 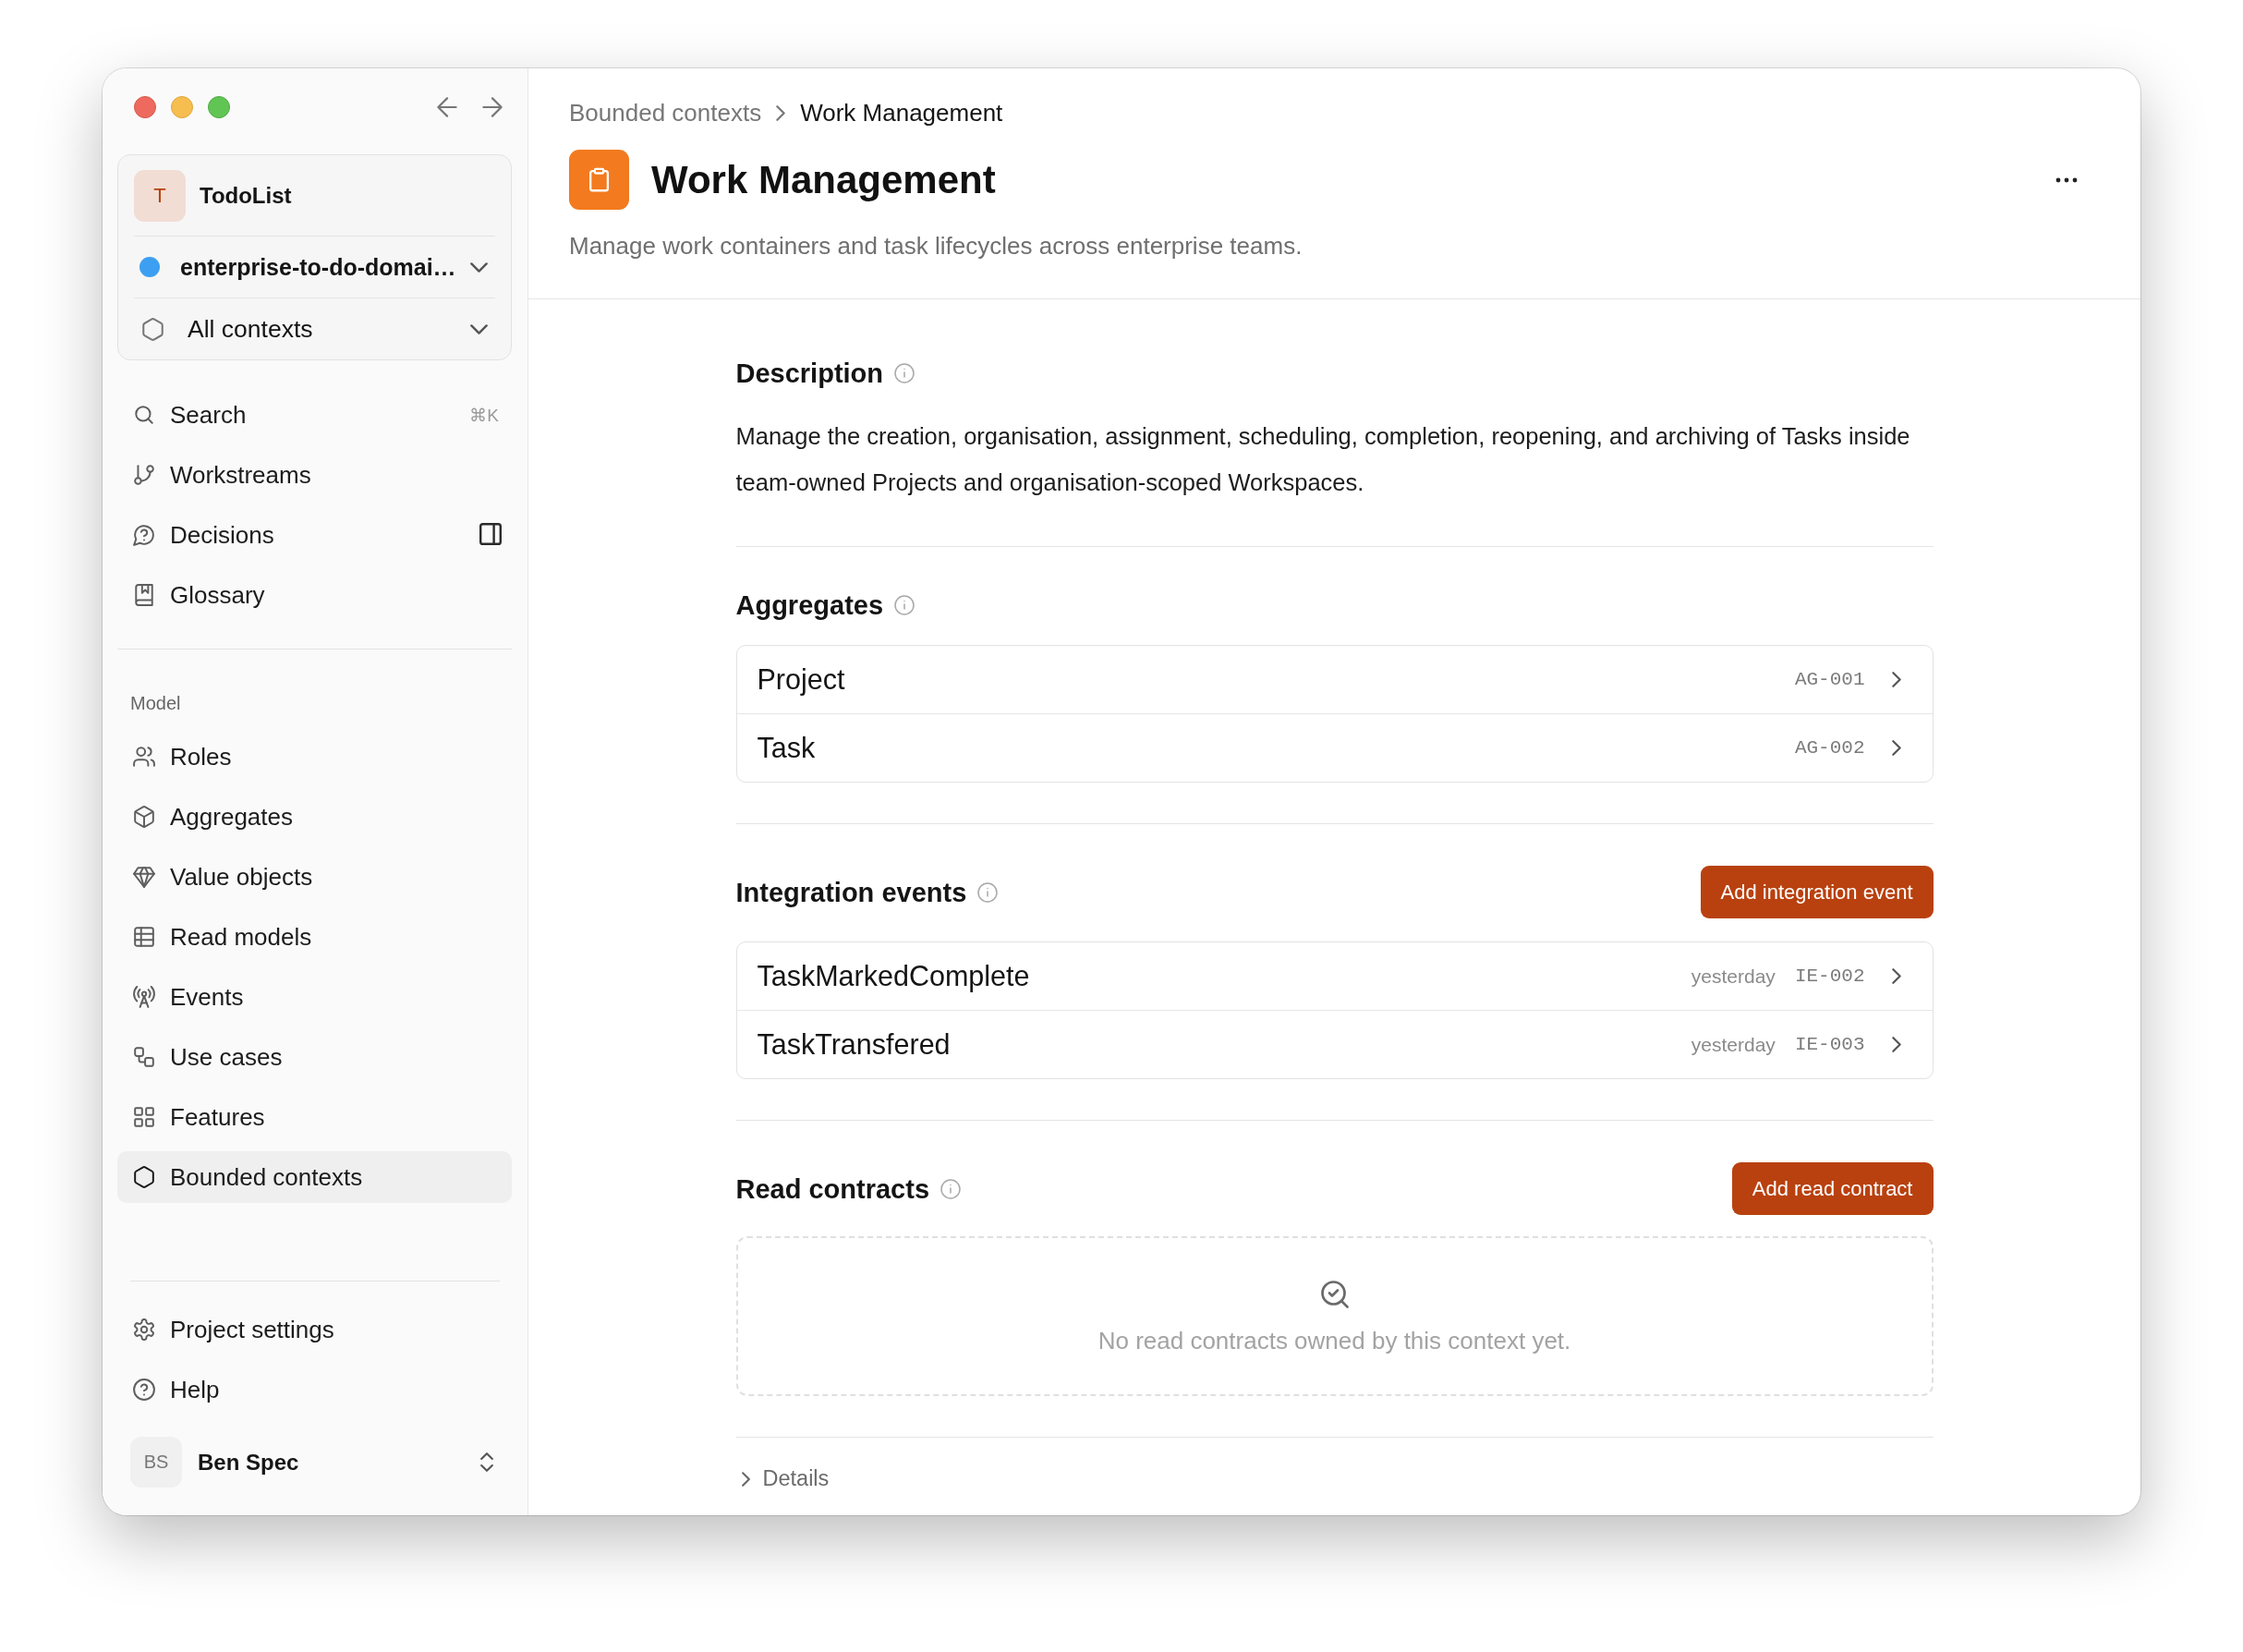 I want to click on section-heading: Description, so click(x=809, y=374).